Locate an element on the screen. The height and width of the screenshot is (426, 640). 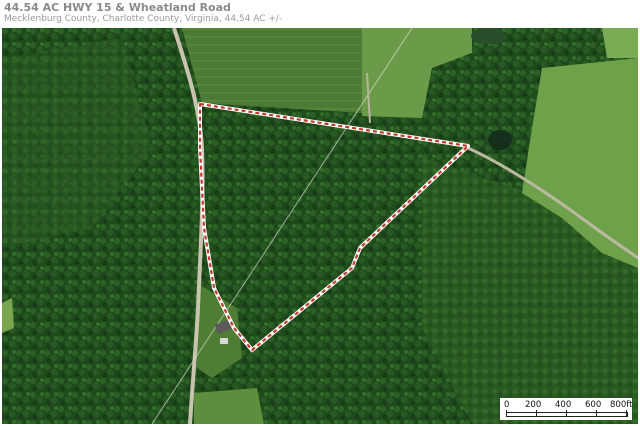
scale-label-0: 0 is located at coordinates (507, 405).